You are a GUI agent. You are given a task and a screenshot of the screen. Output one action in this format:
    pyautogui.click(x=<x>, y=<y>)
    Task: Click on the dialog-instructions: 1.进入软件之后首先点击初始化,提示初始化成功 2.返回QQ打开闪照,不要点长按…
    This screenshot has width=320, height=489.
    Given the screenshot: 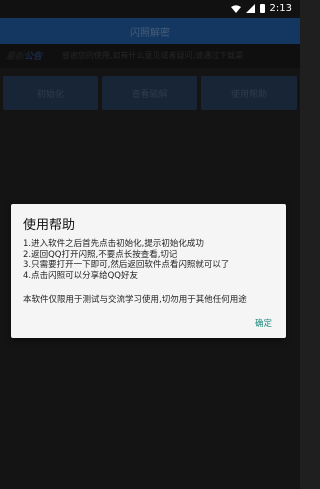 What is the action you would take?
    pyautogui.click(x=126, y=260)
    